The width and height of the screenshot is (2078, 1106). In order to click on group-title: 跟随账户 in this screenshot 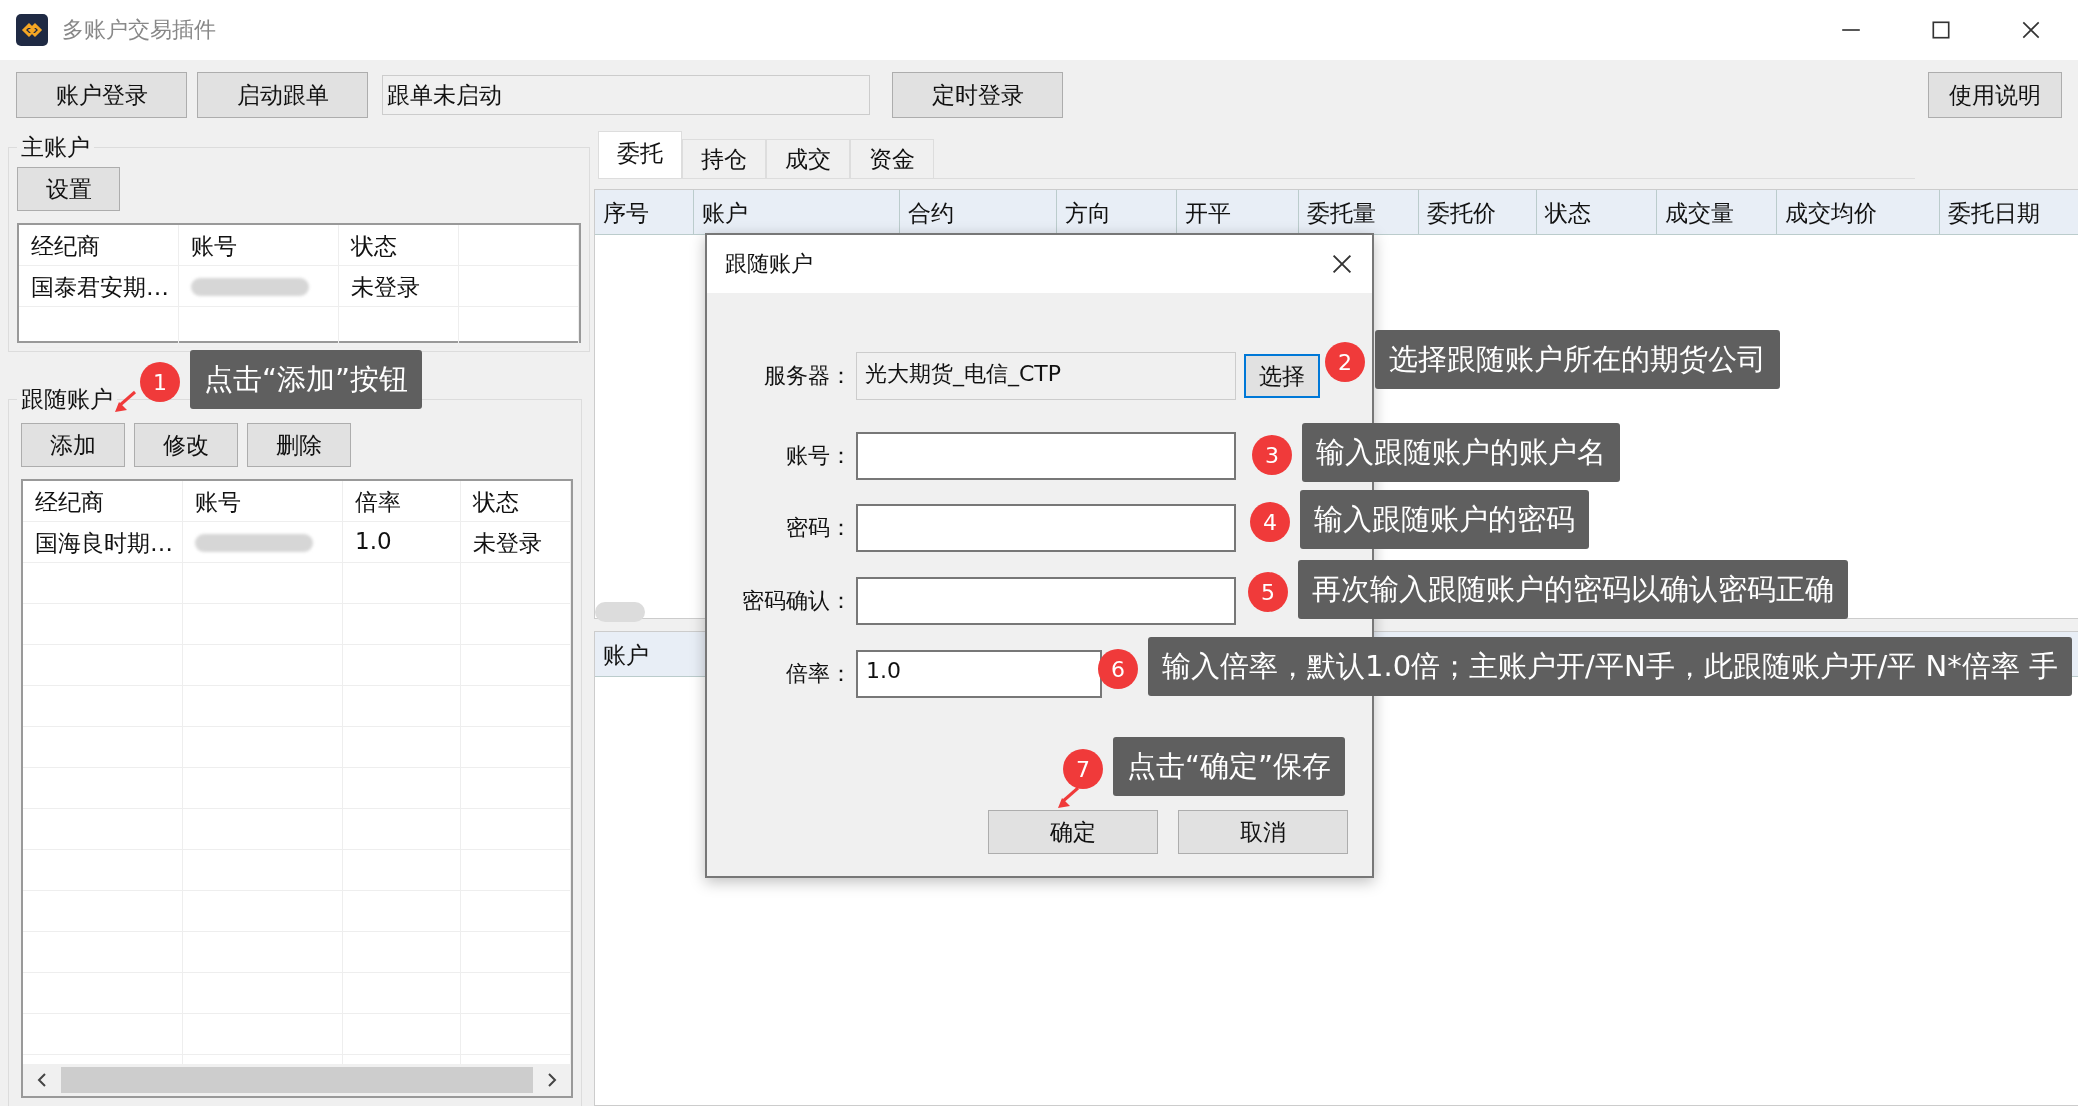, I will do `click(67, 399)`.